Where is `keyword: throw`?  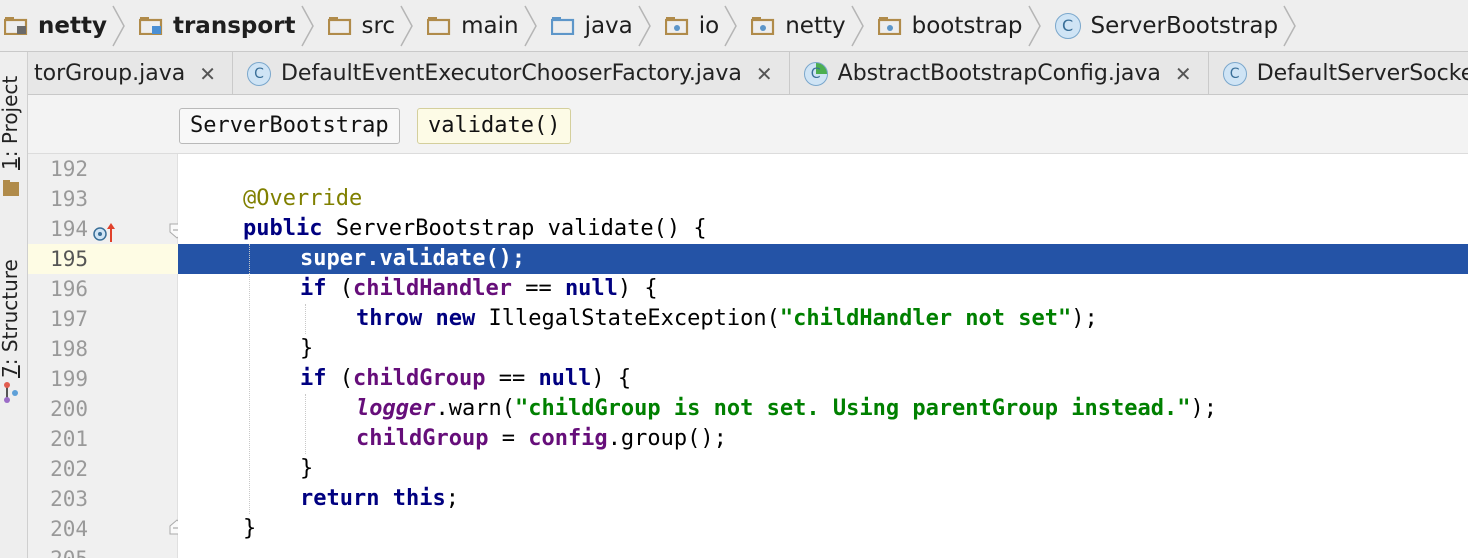
keyword: throw is located at coordinates (389, 318).